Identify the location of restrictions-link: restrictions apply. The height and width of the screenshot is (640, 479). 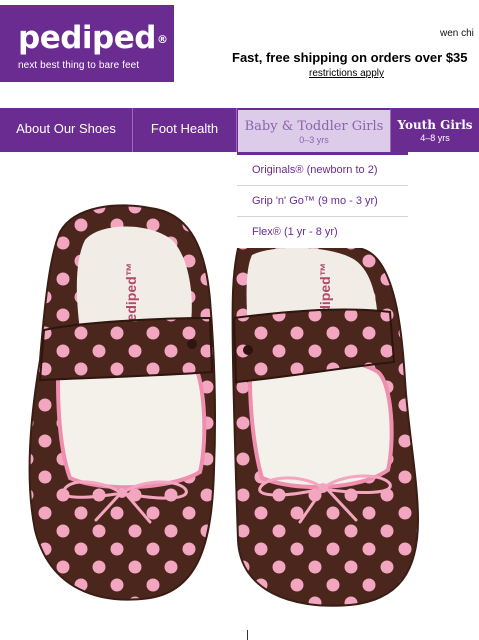
(346, 73).